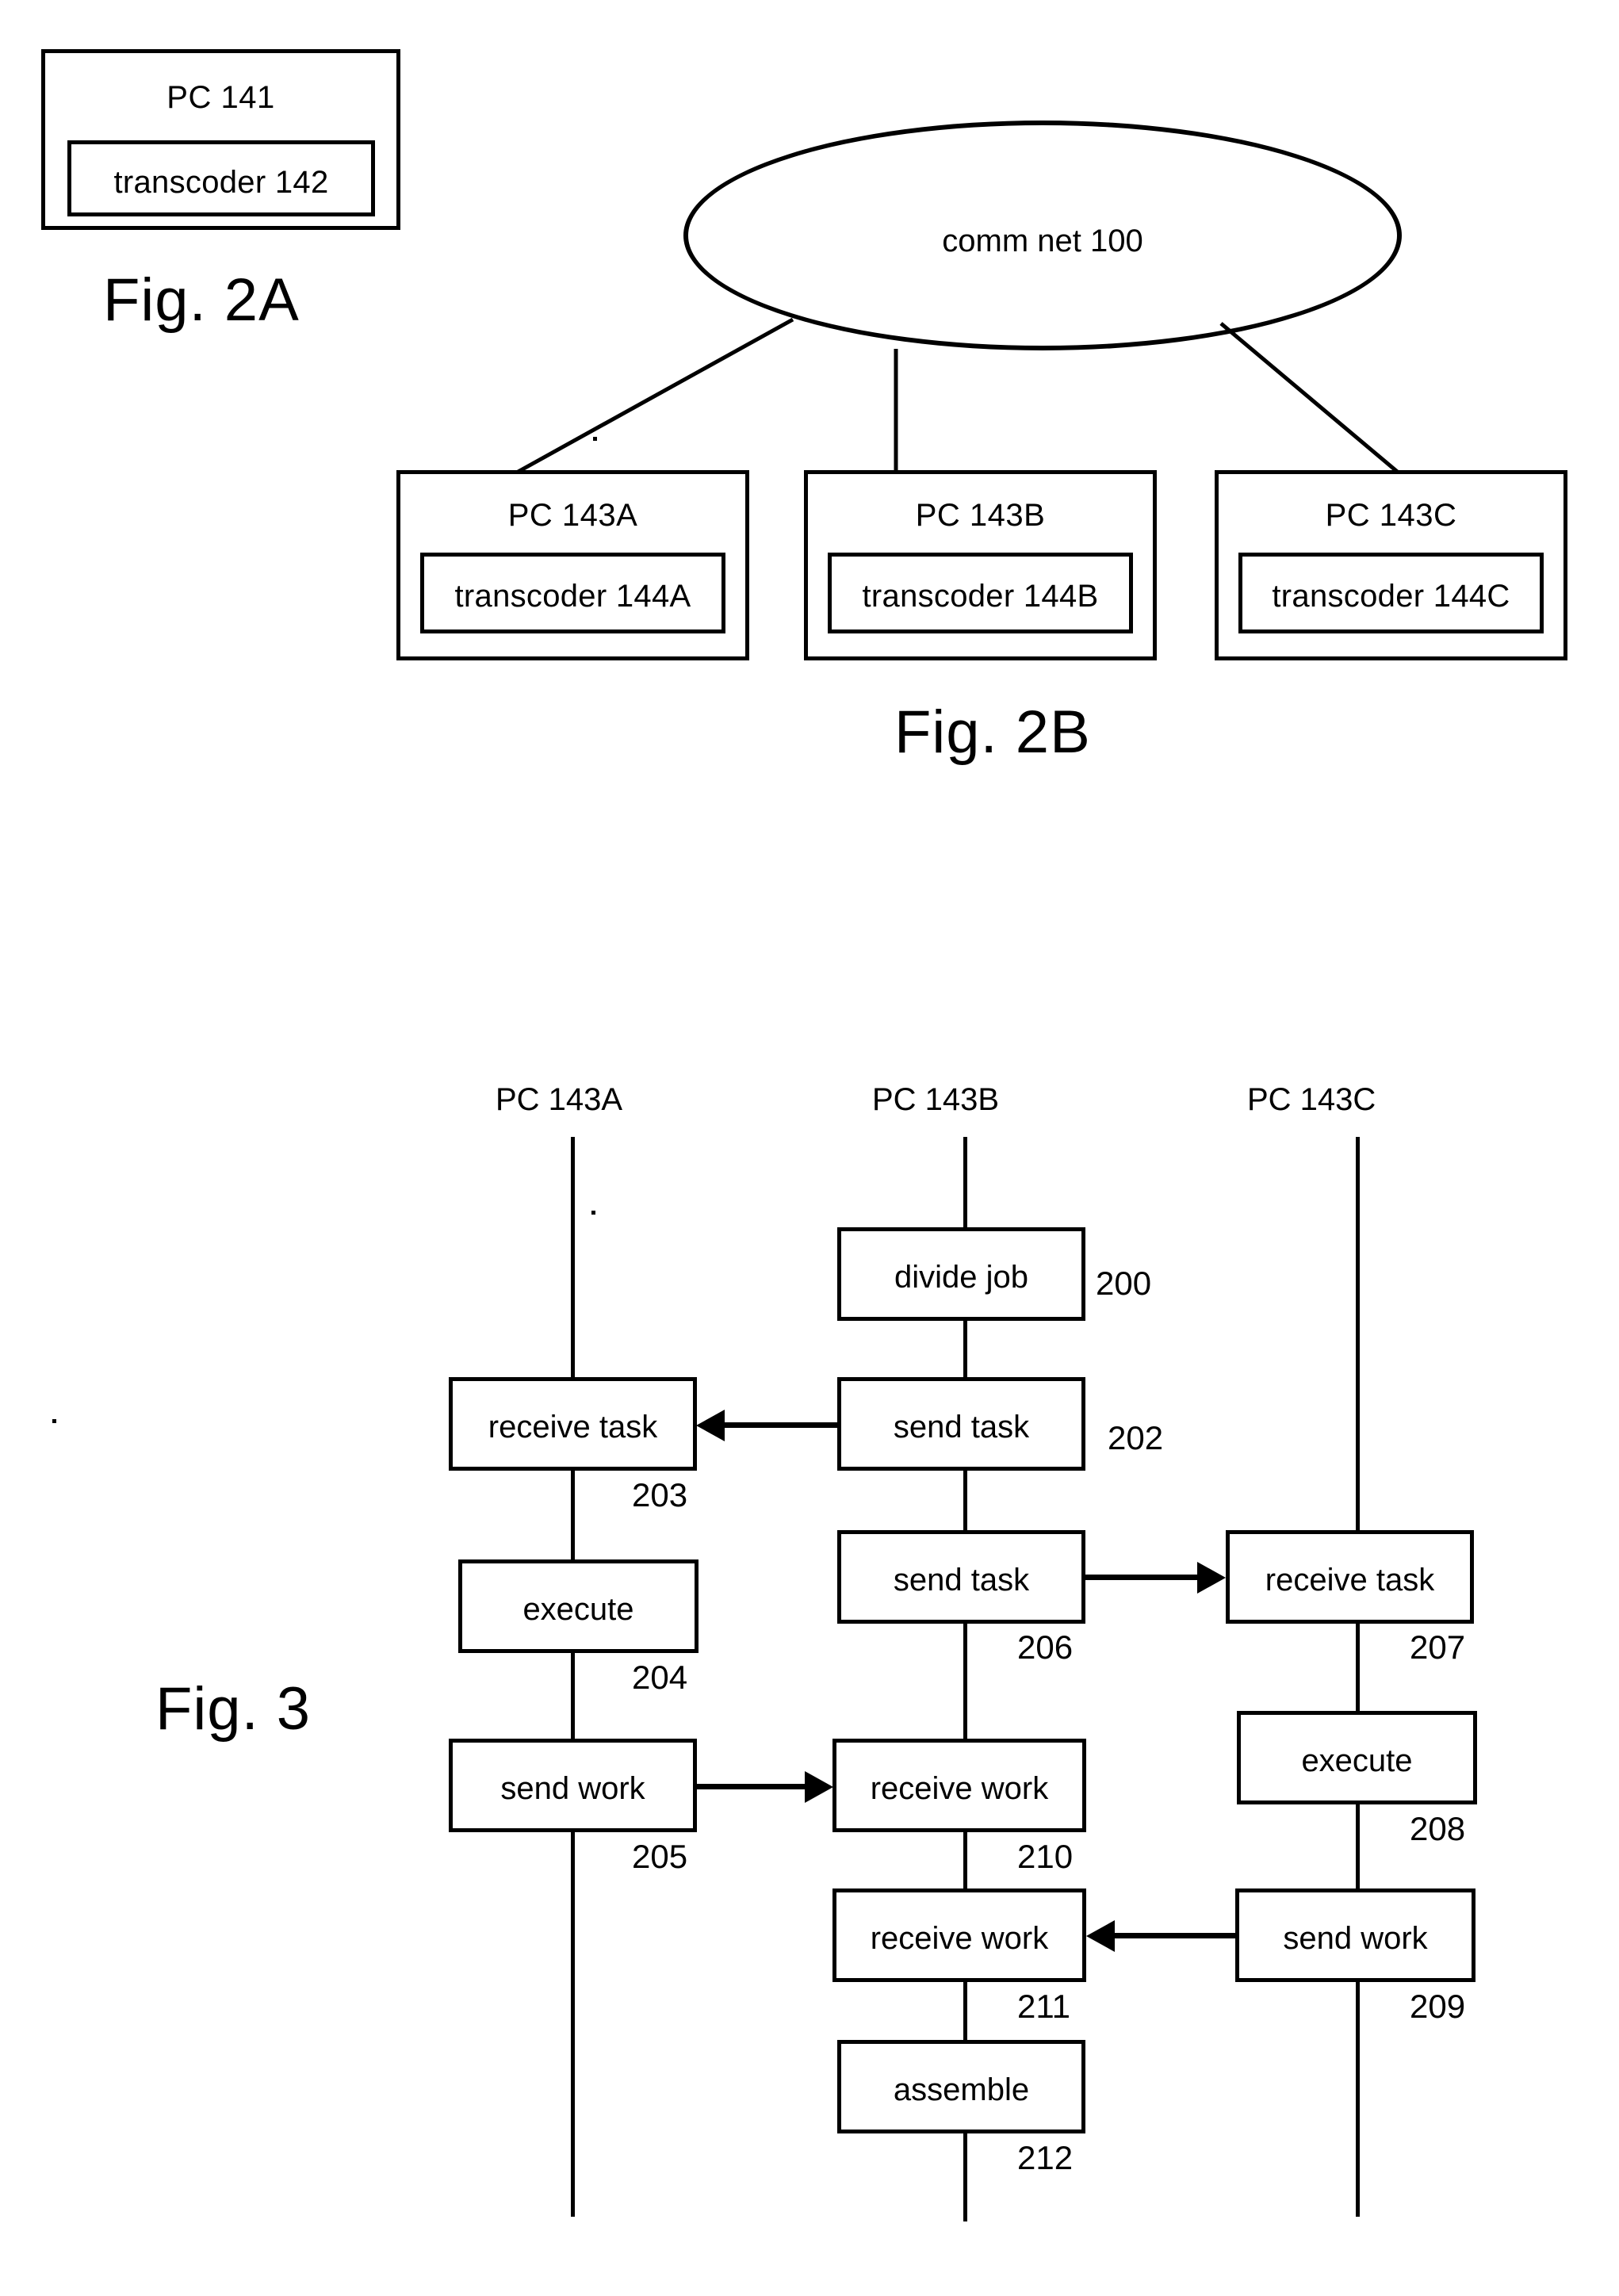 The height and width of the screenshot is (2296, 1619). I want to click on step-box-receive-work-210: receive work, so click(959, 1786).